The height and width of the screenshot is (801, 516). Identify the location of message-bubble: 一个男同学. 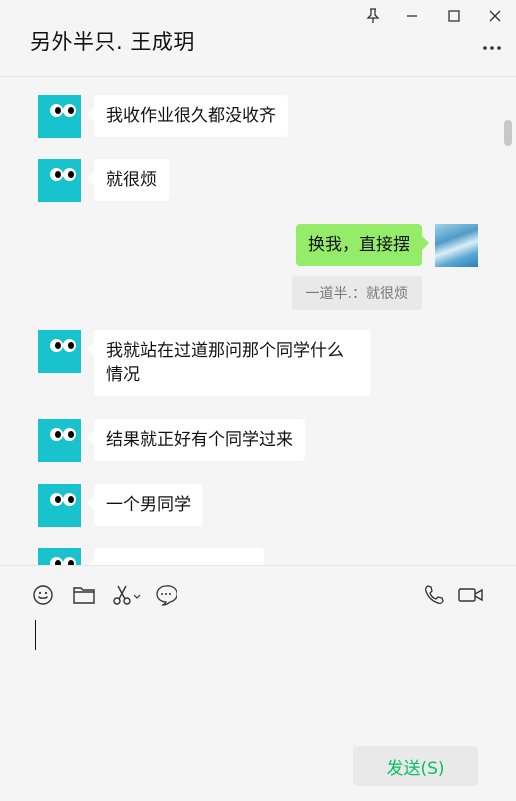
(148, 505).